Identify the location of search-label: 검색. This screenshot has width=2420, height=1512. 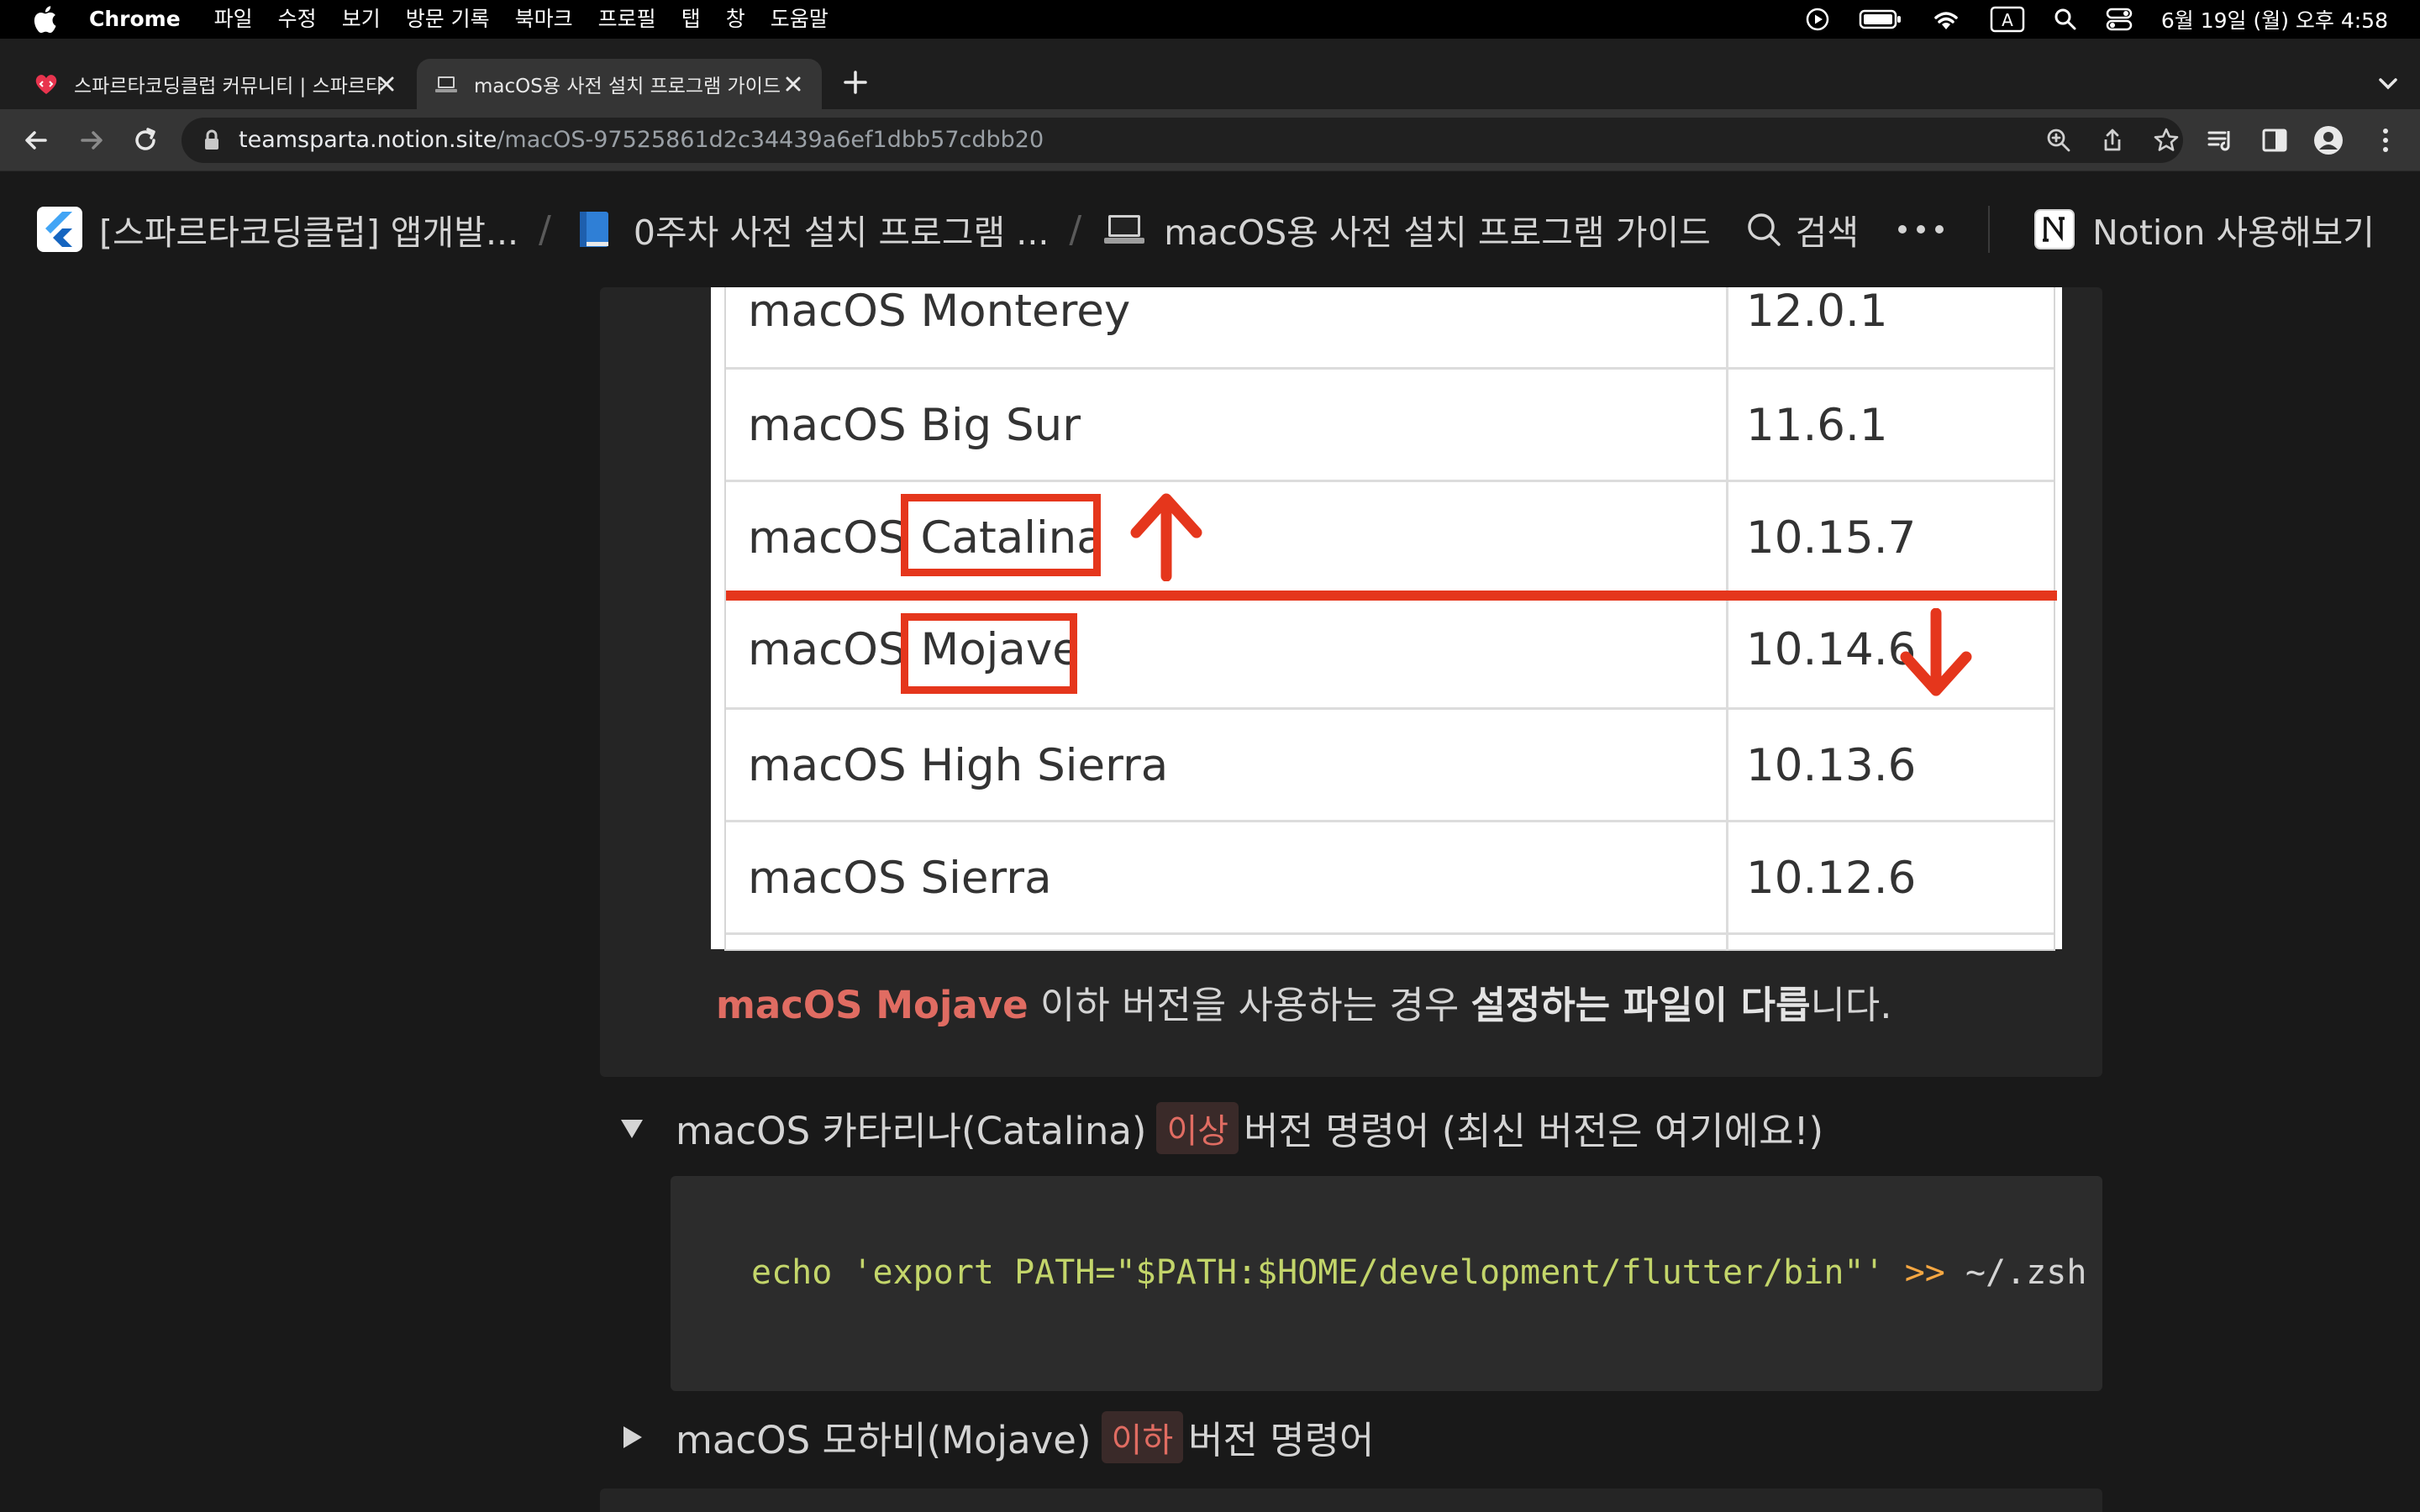
(1827, 233).